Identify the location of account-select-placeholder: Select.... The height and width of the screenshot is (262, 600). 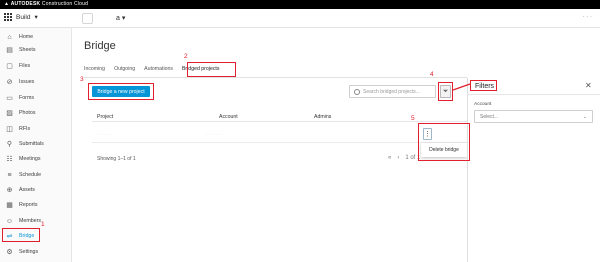
(489, 116).